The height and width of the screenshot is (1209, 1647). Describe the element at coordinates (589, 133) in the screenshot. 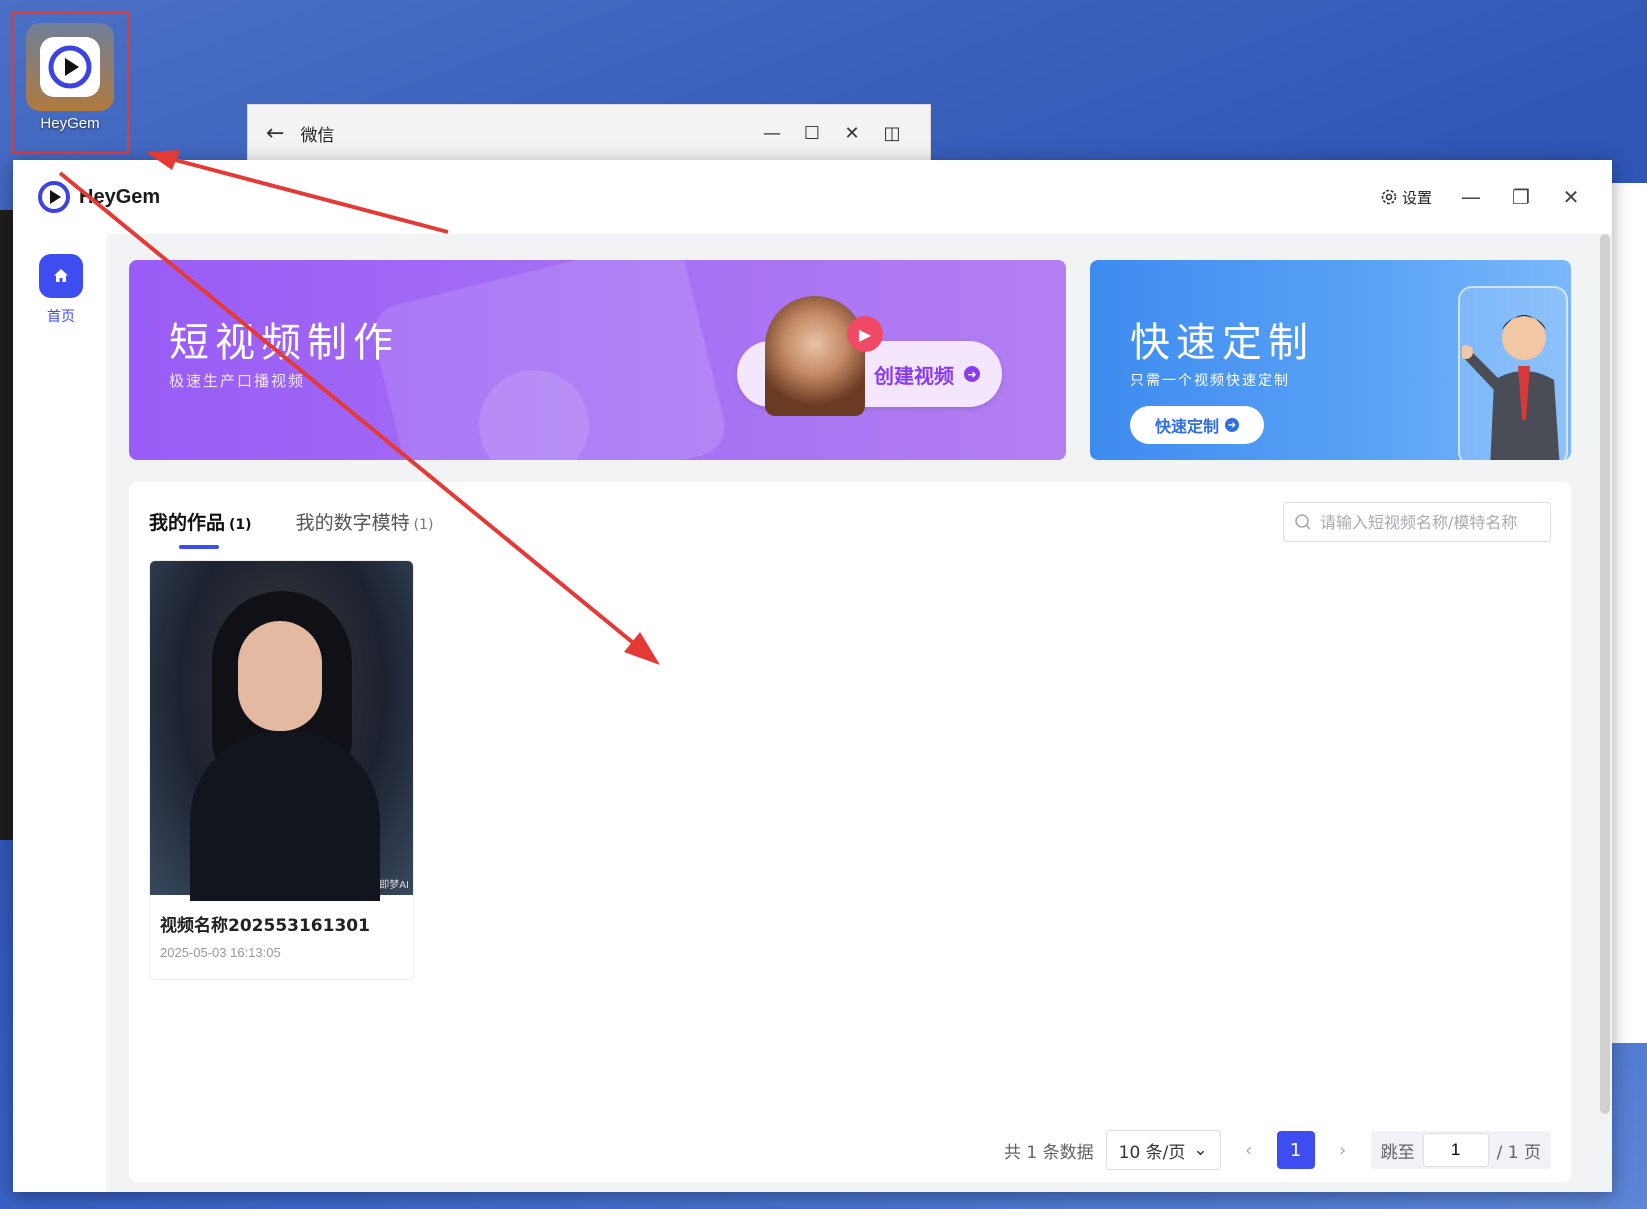

I see `wechat-window-titlebar: ← 微信 — ☐ ✕ ◫` at that location.